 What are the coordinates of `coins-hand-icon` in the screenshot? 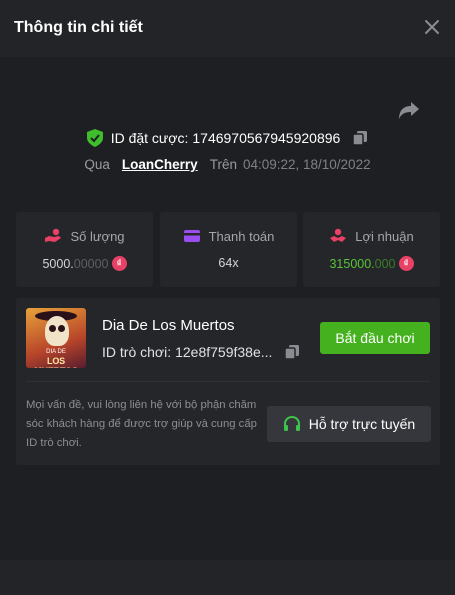 It's located at (53, 235).